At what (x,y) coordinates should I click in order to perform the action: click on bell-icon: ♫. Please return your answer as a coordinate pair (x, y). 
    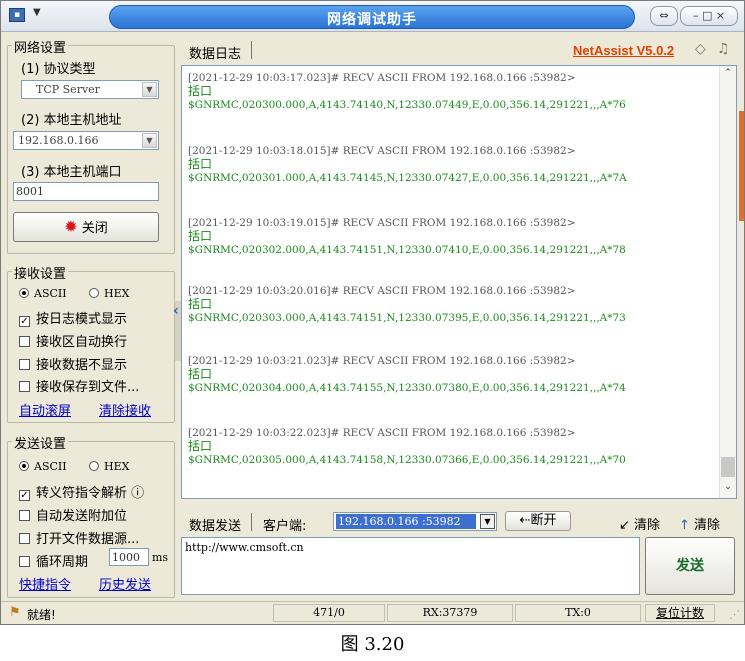
    Looking at the image, I should click on (723, 49).